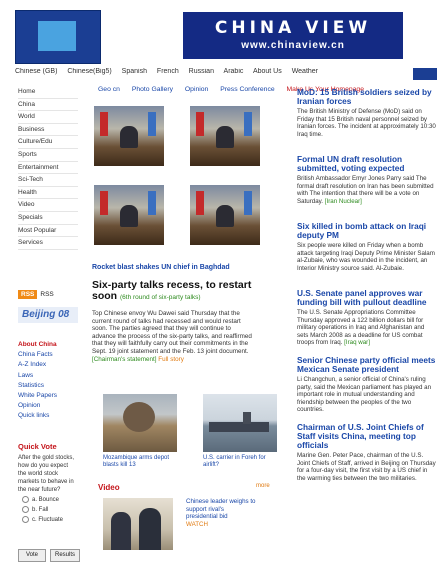 The image size is (437, 579). I want to click on sidebar-item-sports: Sports, so click(48, 155).